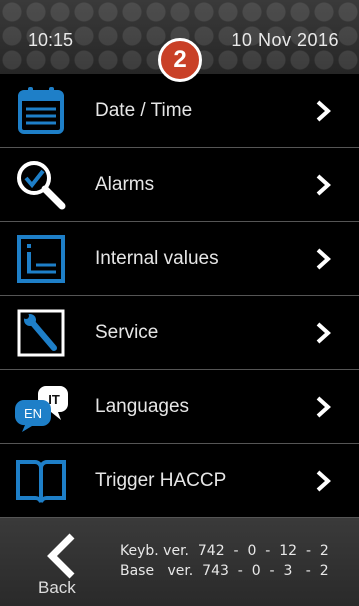 The image size is (359, 606). What do you see at coordinates (41, 110) in the screenshot?
I see `calendar-icon` at bounding box center [41, 110].